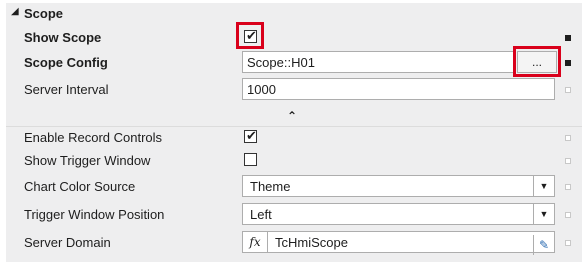  Describe the element at coordinates (294, 36) in the screenshot. I see `row-show-scope: Show Scope ✔` at that location.